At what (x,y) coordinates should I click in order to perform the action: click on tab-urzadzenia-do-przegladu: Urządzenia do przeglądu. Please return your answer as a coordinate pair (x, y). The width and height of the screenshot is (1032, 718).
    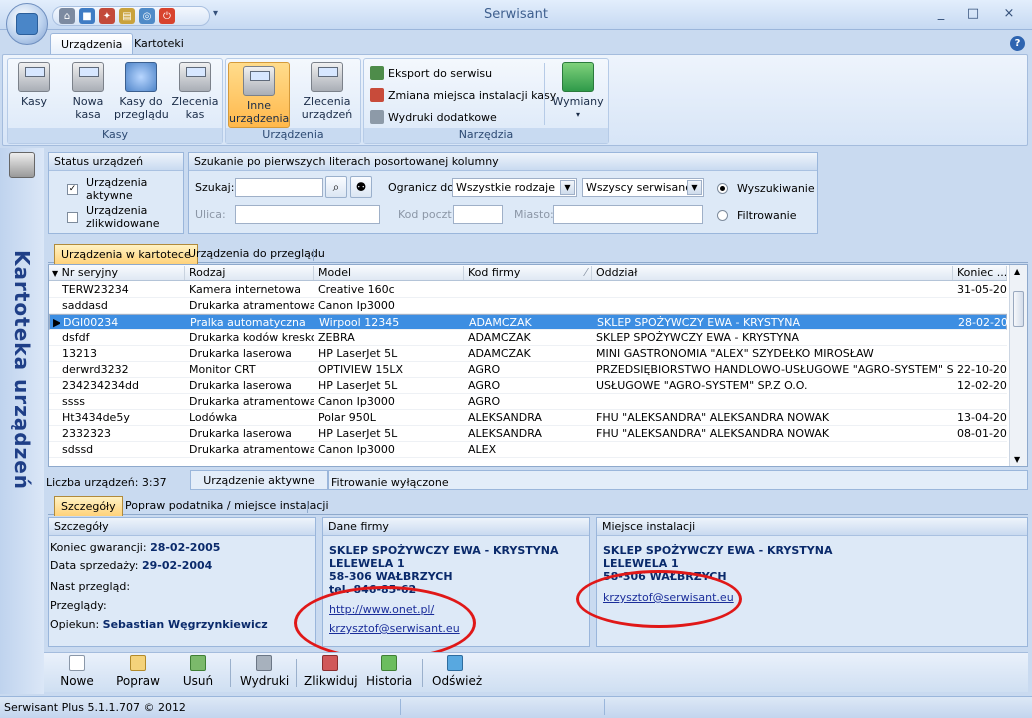
    Looking at the image, I should click on (256, 254).